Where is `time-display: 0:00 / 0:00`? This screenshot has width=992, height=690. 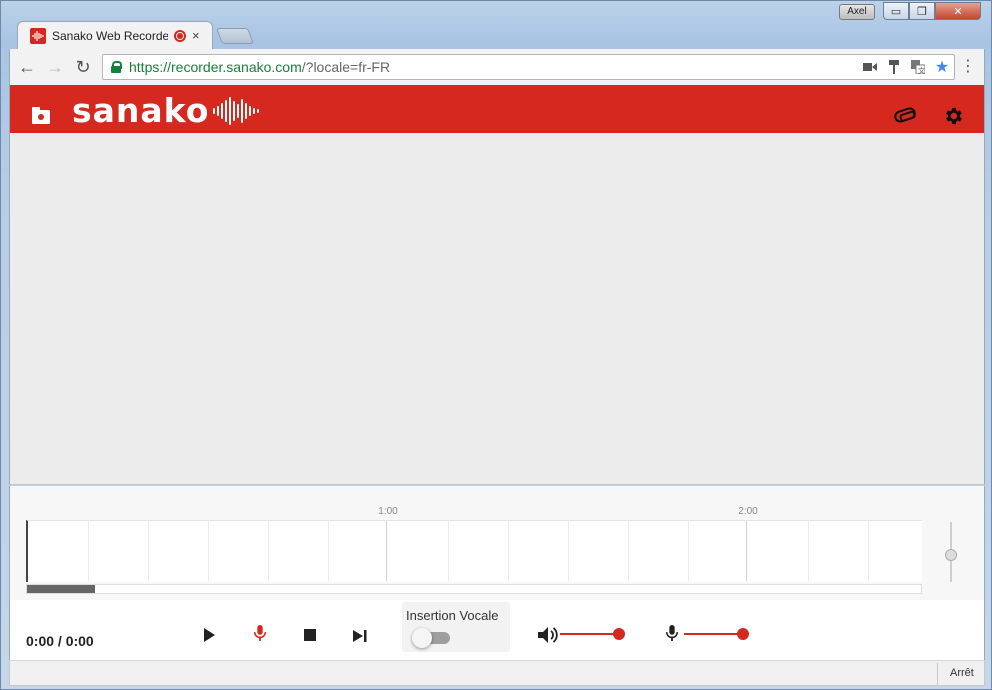 time-display: 0:00 / 0:00 is located at coordinates (60, 641).